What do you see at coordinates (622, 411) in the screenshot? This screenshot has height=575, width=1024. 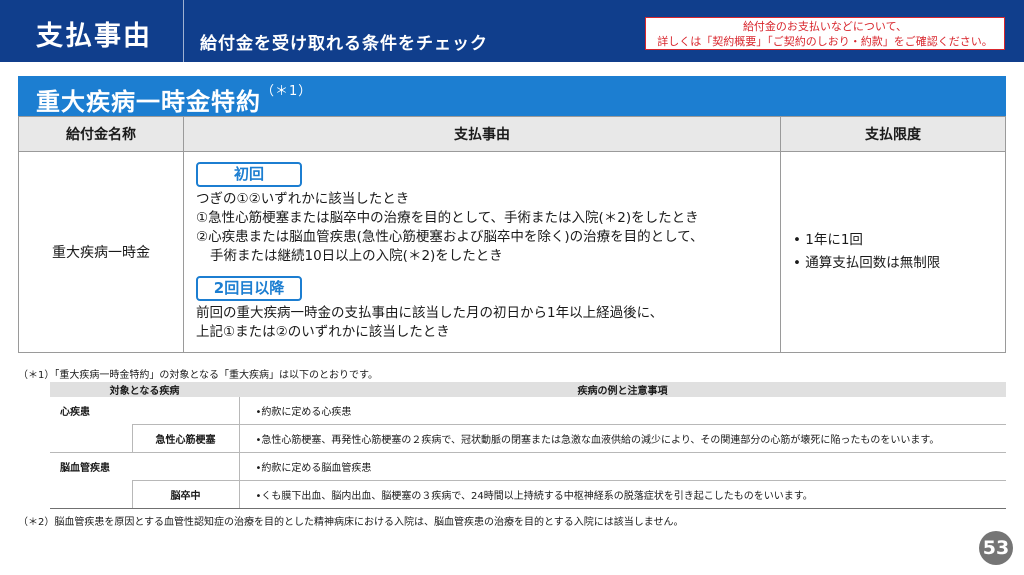 I see `disease-example: •約款に定める心疾患` at bounding box center [622, 411].